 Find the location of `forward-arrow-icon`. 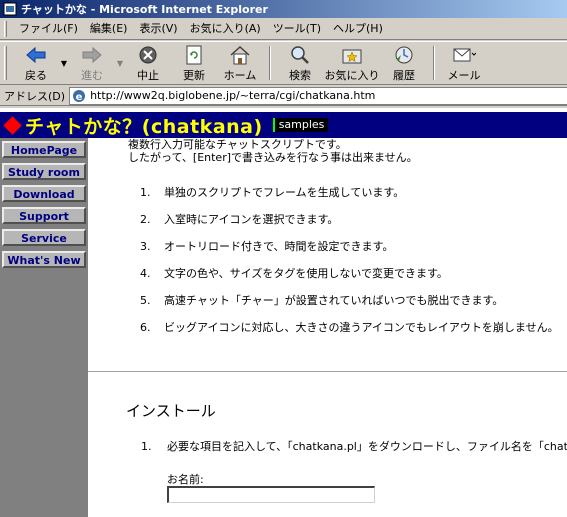

forward-arrow-icon is located at coordinates (92, 55).